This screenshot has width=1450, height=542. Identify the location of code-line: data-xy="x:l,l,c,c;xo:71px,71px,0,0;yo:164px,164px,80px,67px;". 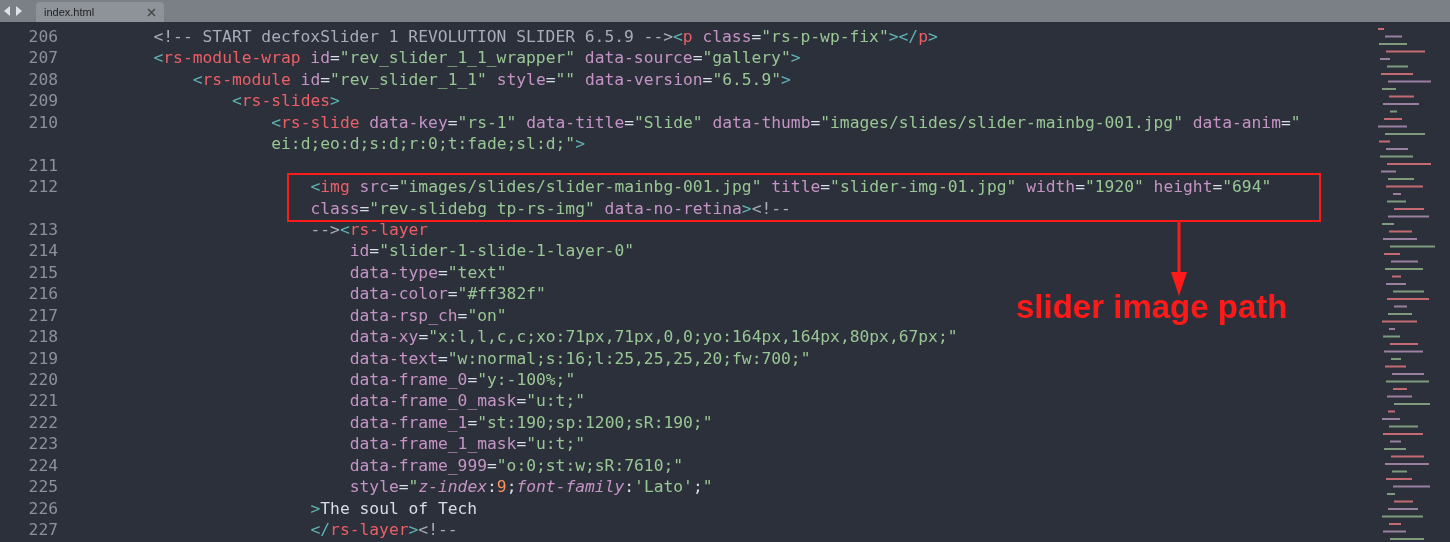
(653, 337).